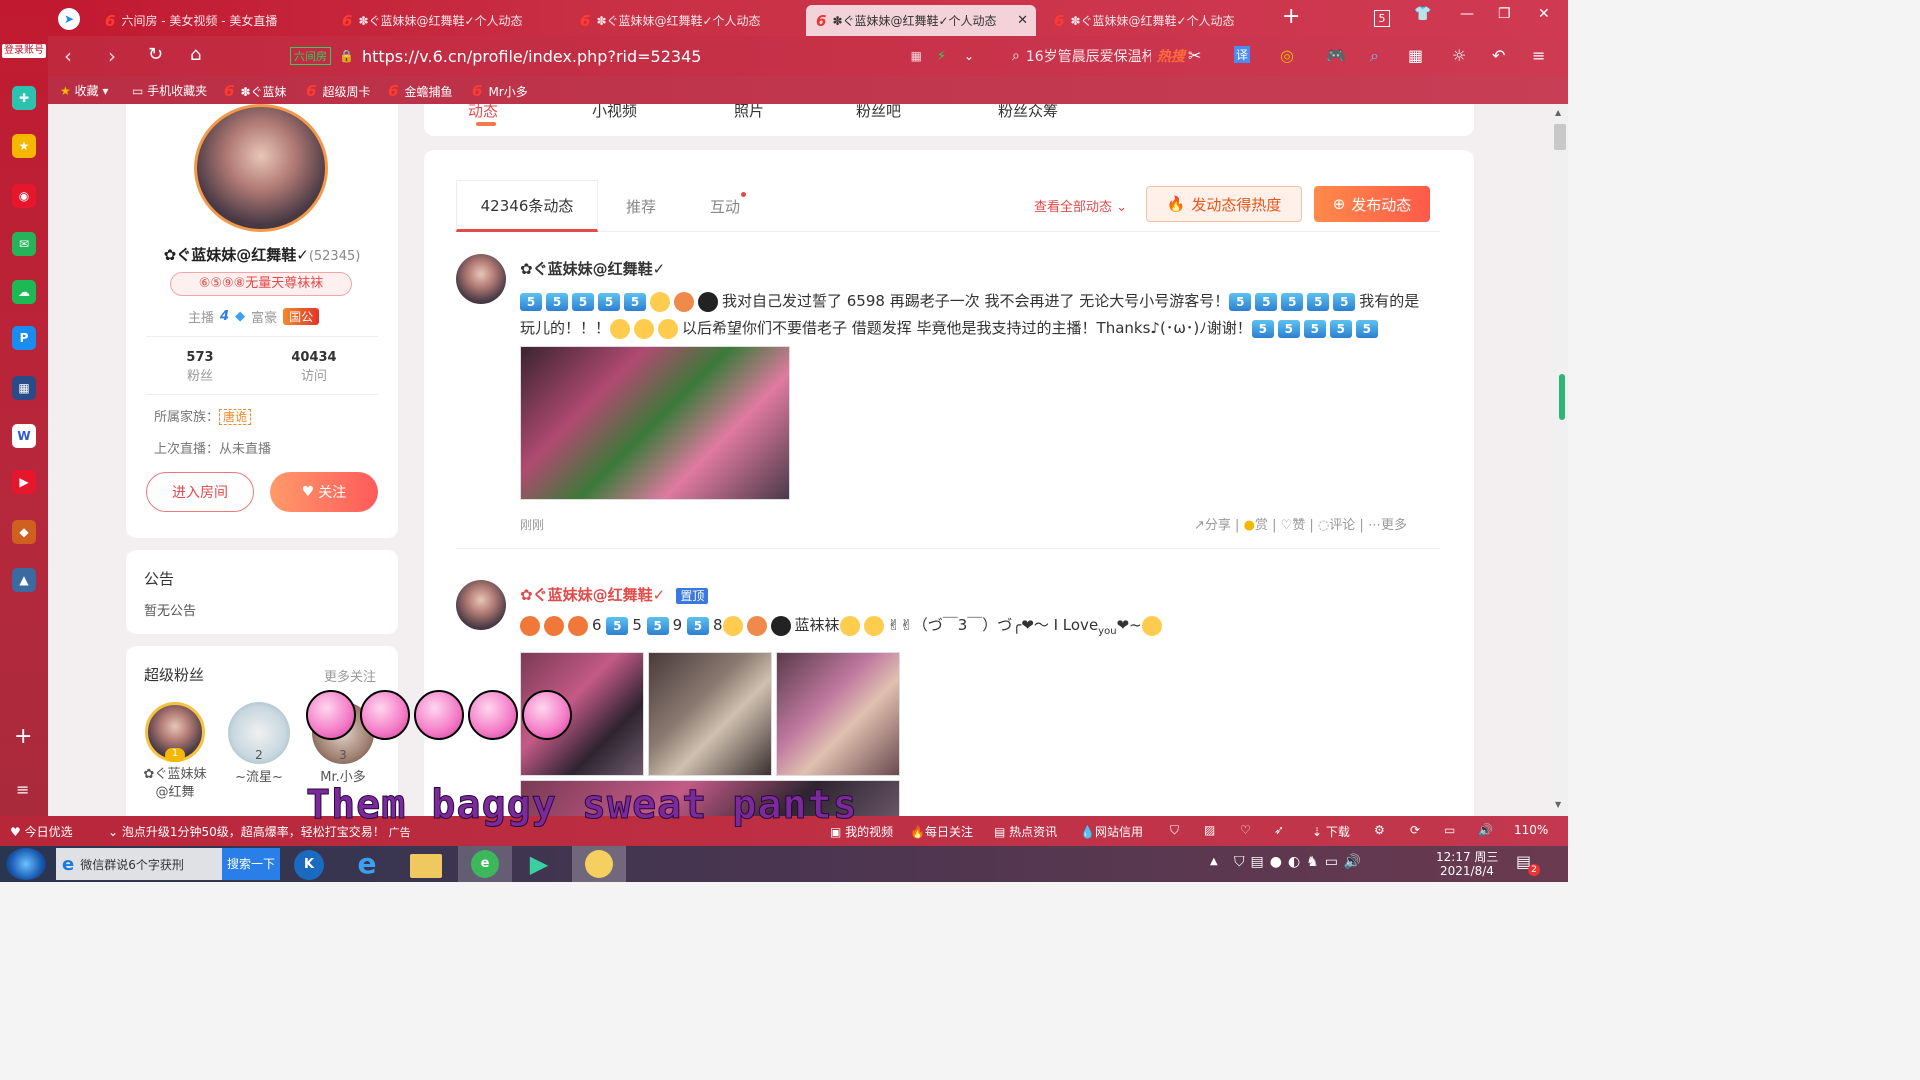 Image resolution: width=1920 pixels, height=1080 pixels. I want to click on zoom-level: 110%, so click(1531, 830).